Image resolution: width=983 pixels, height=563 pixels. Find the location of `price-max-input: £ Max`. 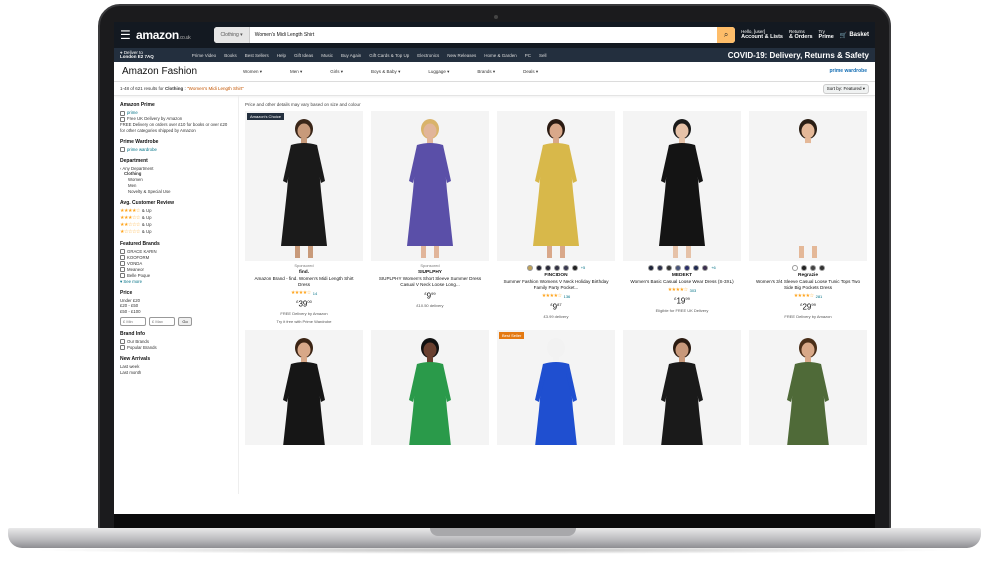

price-max-input: £ Max is located at coordinates (162, 321).